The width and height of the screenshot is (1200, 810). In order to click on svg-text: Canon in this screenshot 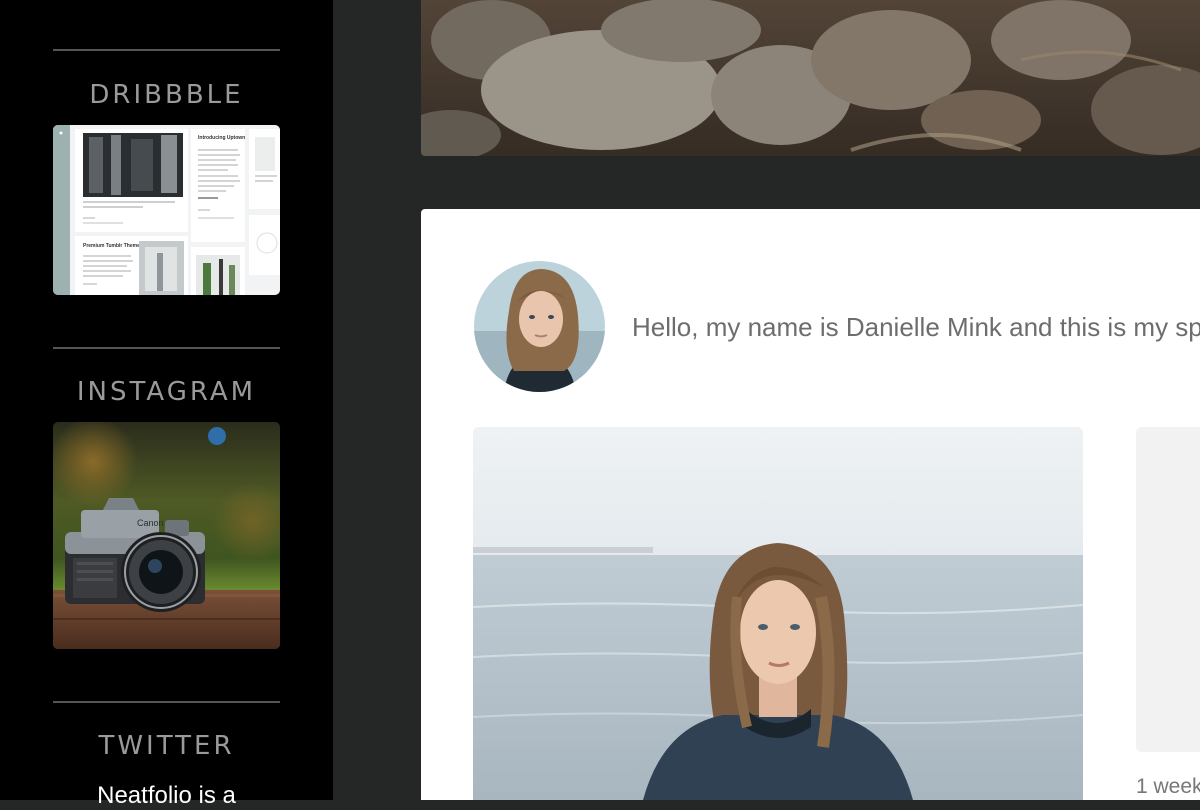, I will do `click(150, 523)`.